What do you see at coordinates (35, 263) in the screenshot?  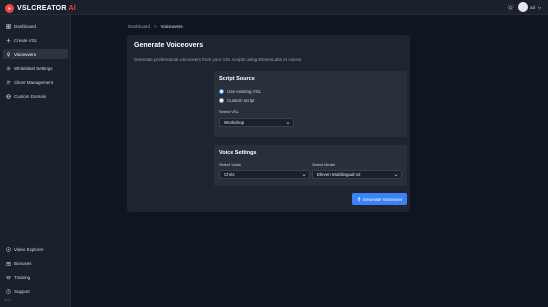 I see `sidebar-item-bonuses: Bonuses` at bounding box center [35, 263].